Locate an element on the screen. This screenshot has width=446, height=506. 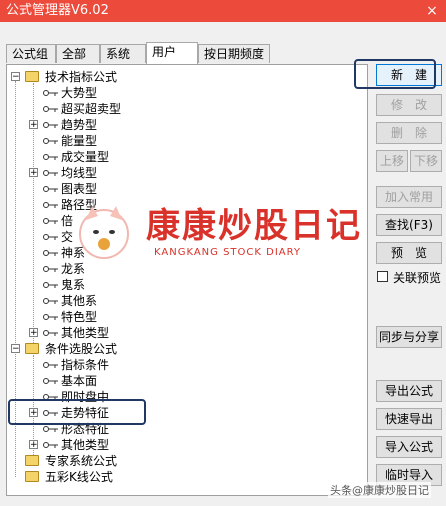
tree-node-label: 条件选股公式 is located at coordinates (81, 349).